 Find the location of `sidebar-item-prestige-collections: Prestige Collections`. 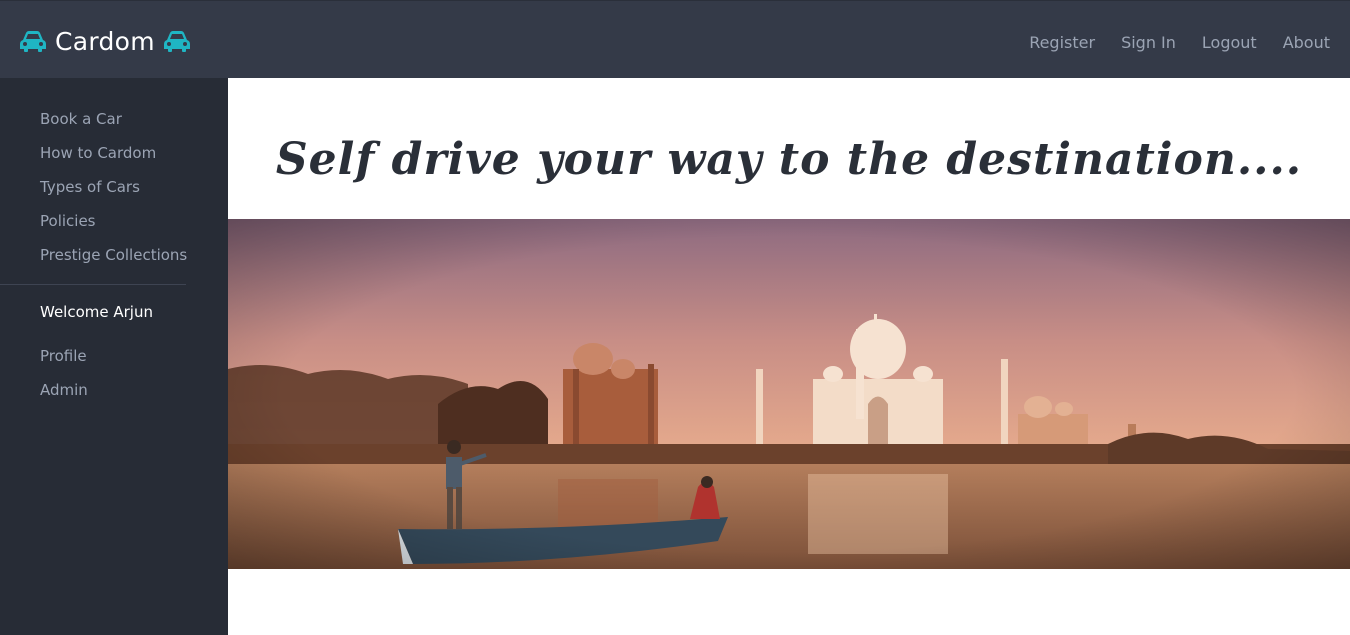

sidebar-item-prestige-collections: Prestige Collections is located at coordinates (113, 263).